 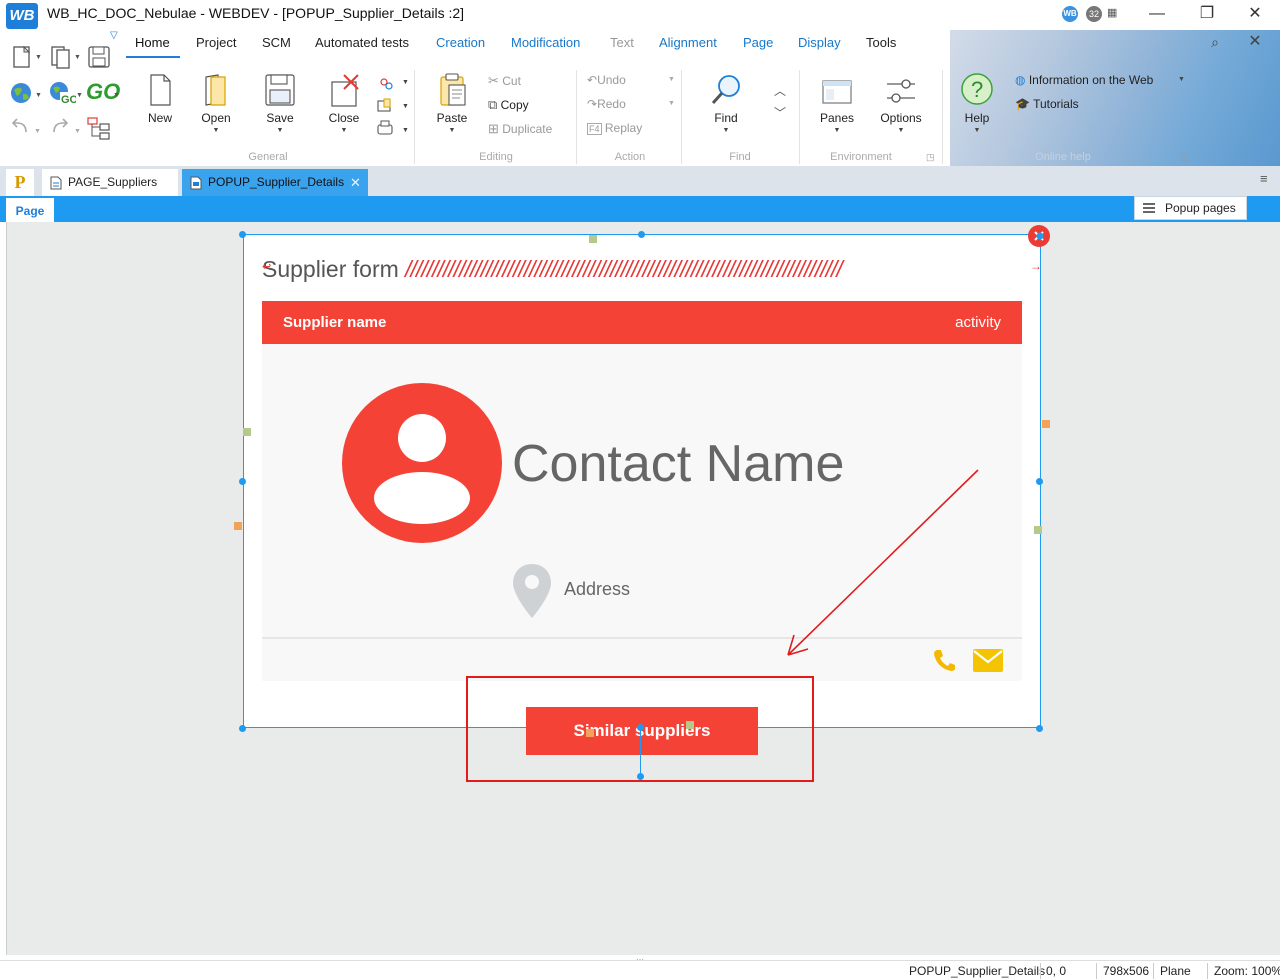 What do you see at coordinates (153, 45) in the screenshot?
I see `tab-home: Home` at bounding box center [153, 45].